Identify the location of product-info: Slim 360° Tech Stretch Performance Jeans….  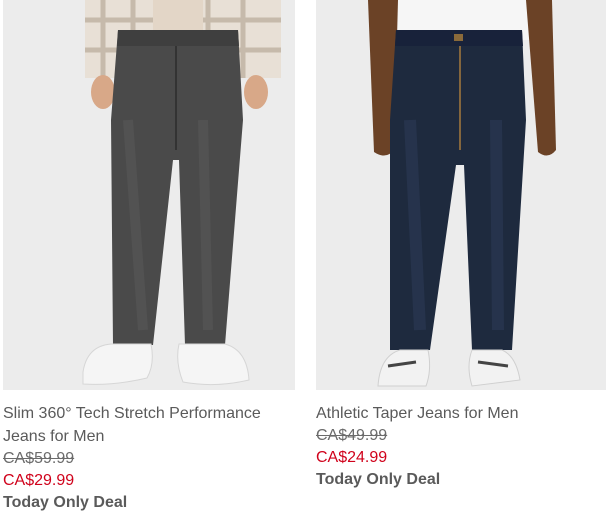
(149, 452).